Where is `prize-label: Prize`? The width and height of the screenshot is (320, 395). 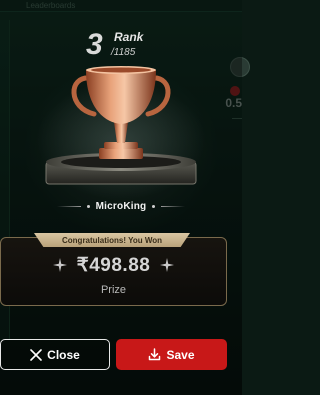
prize-label: Prize is located at coordinates (113, 290).